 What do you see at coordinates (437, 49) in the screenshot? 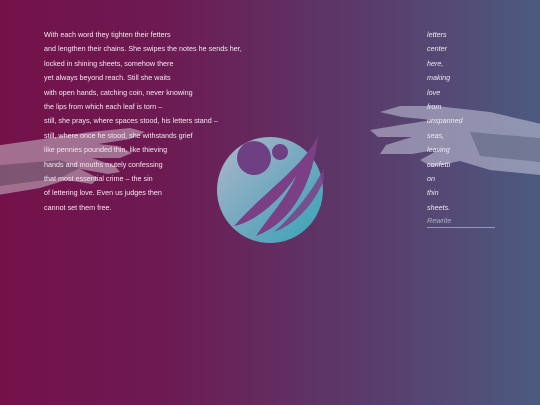
I see `word-item: center` at bounding box center [437, 49].